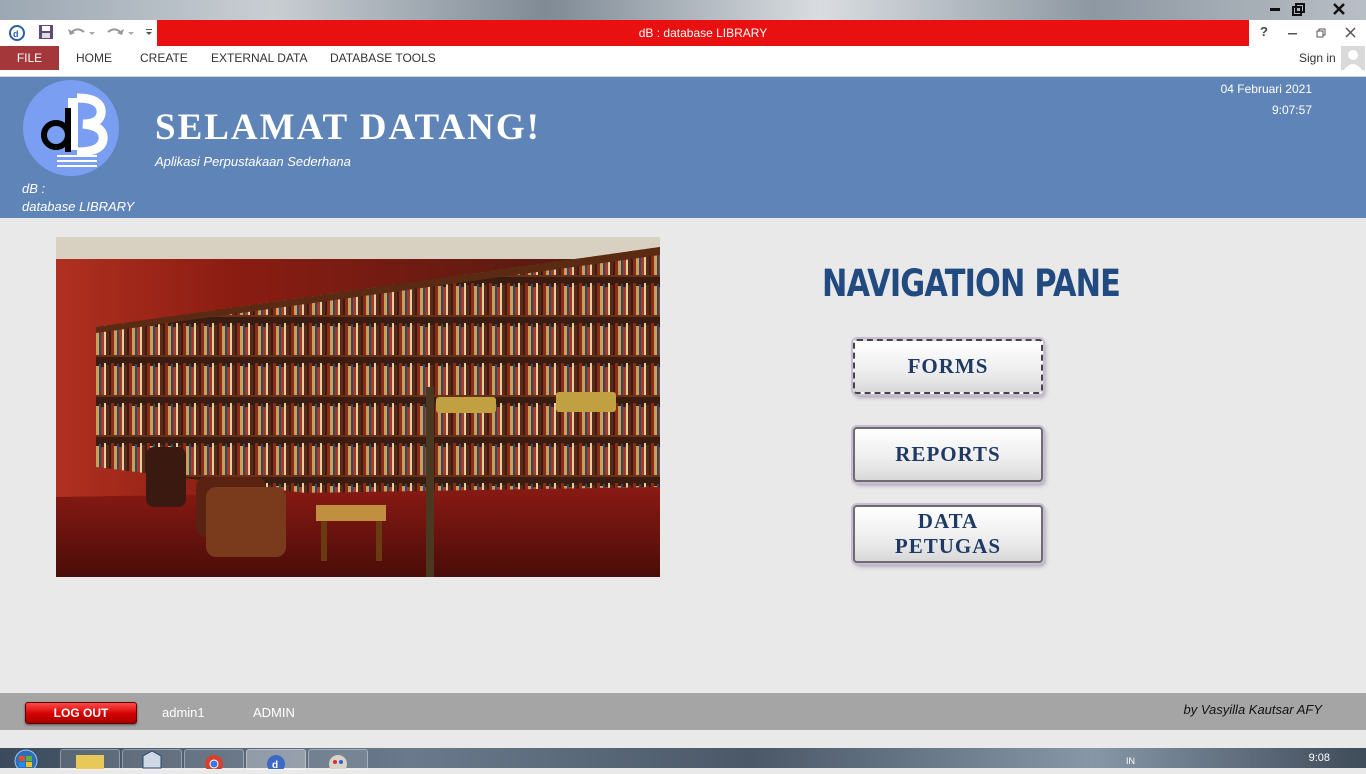 This screenshot has height=774, width=1366. What do you see at coordinates (1350, 32) in the screenshot?
I see `app-close-icon` at bounding box center [1350, 32].